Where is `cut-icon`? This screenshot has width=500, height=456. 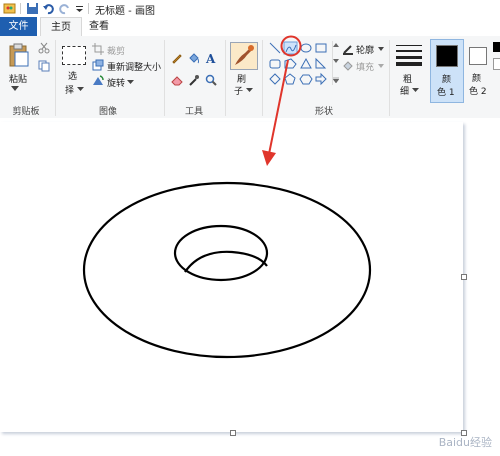
cut-icon is located at coordinates (44, 48).